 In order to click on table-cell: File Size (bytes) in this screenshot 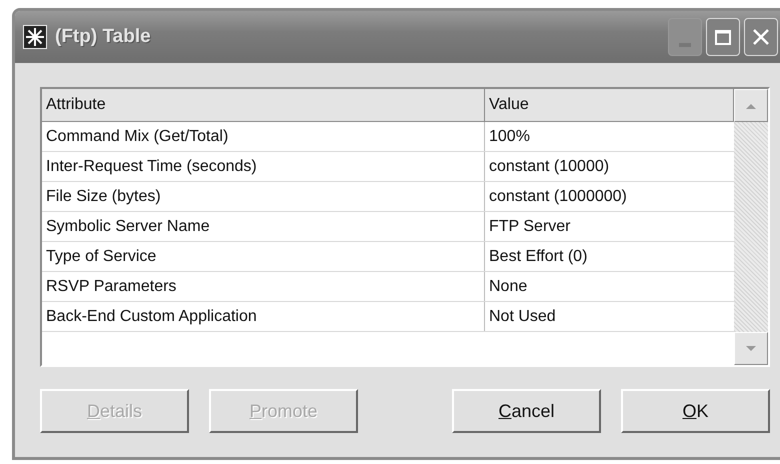, I will do `click(263, 196)`.